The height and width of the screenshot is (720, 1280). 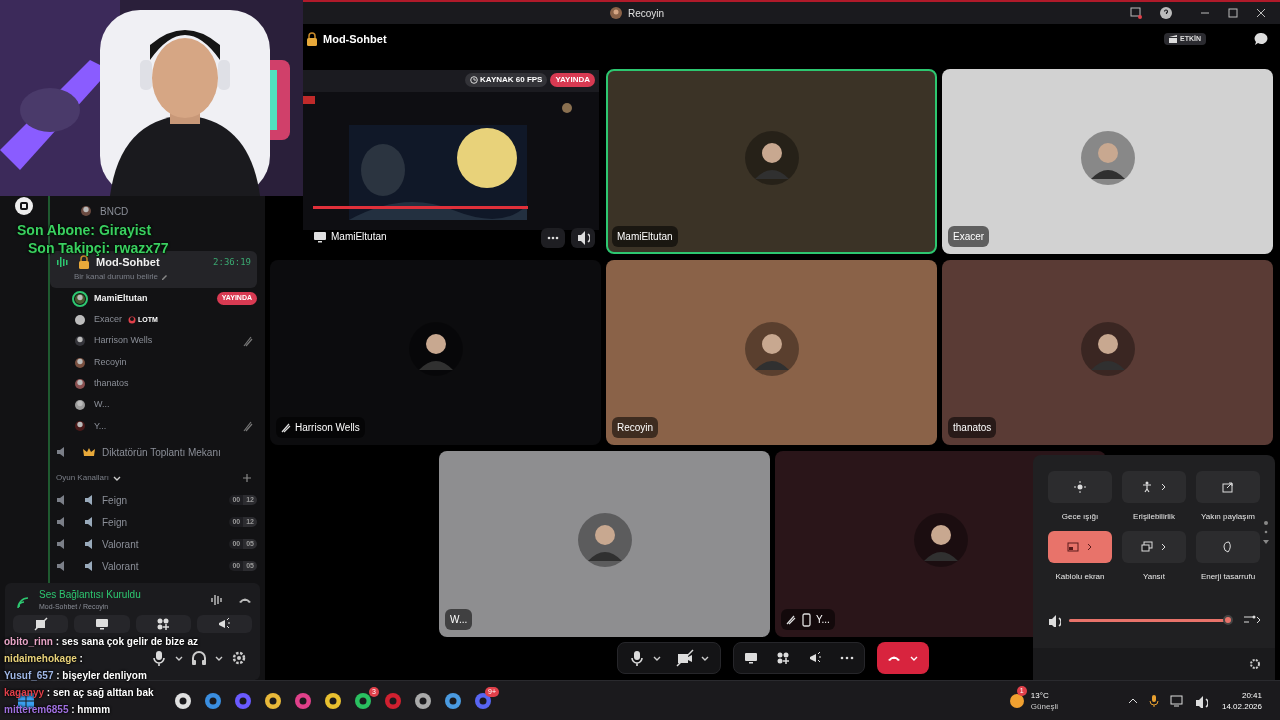 I want to click on screen-share-button, so click(x=102, y=623).